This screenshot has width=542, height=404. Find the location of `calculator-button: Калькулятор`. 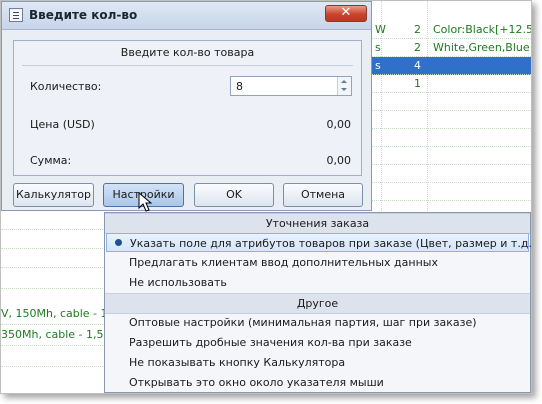

calculator-button: Калькулятор is located at coordinates (53, 195).